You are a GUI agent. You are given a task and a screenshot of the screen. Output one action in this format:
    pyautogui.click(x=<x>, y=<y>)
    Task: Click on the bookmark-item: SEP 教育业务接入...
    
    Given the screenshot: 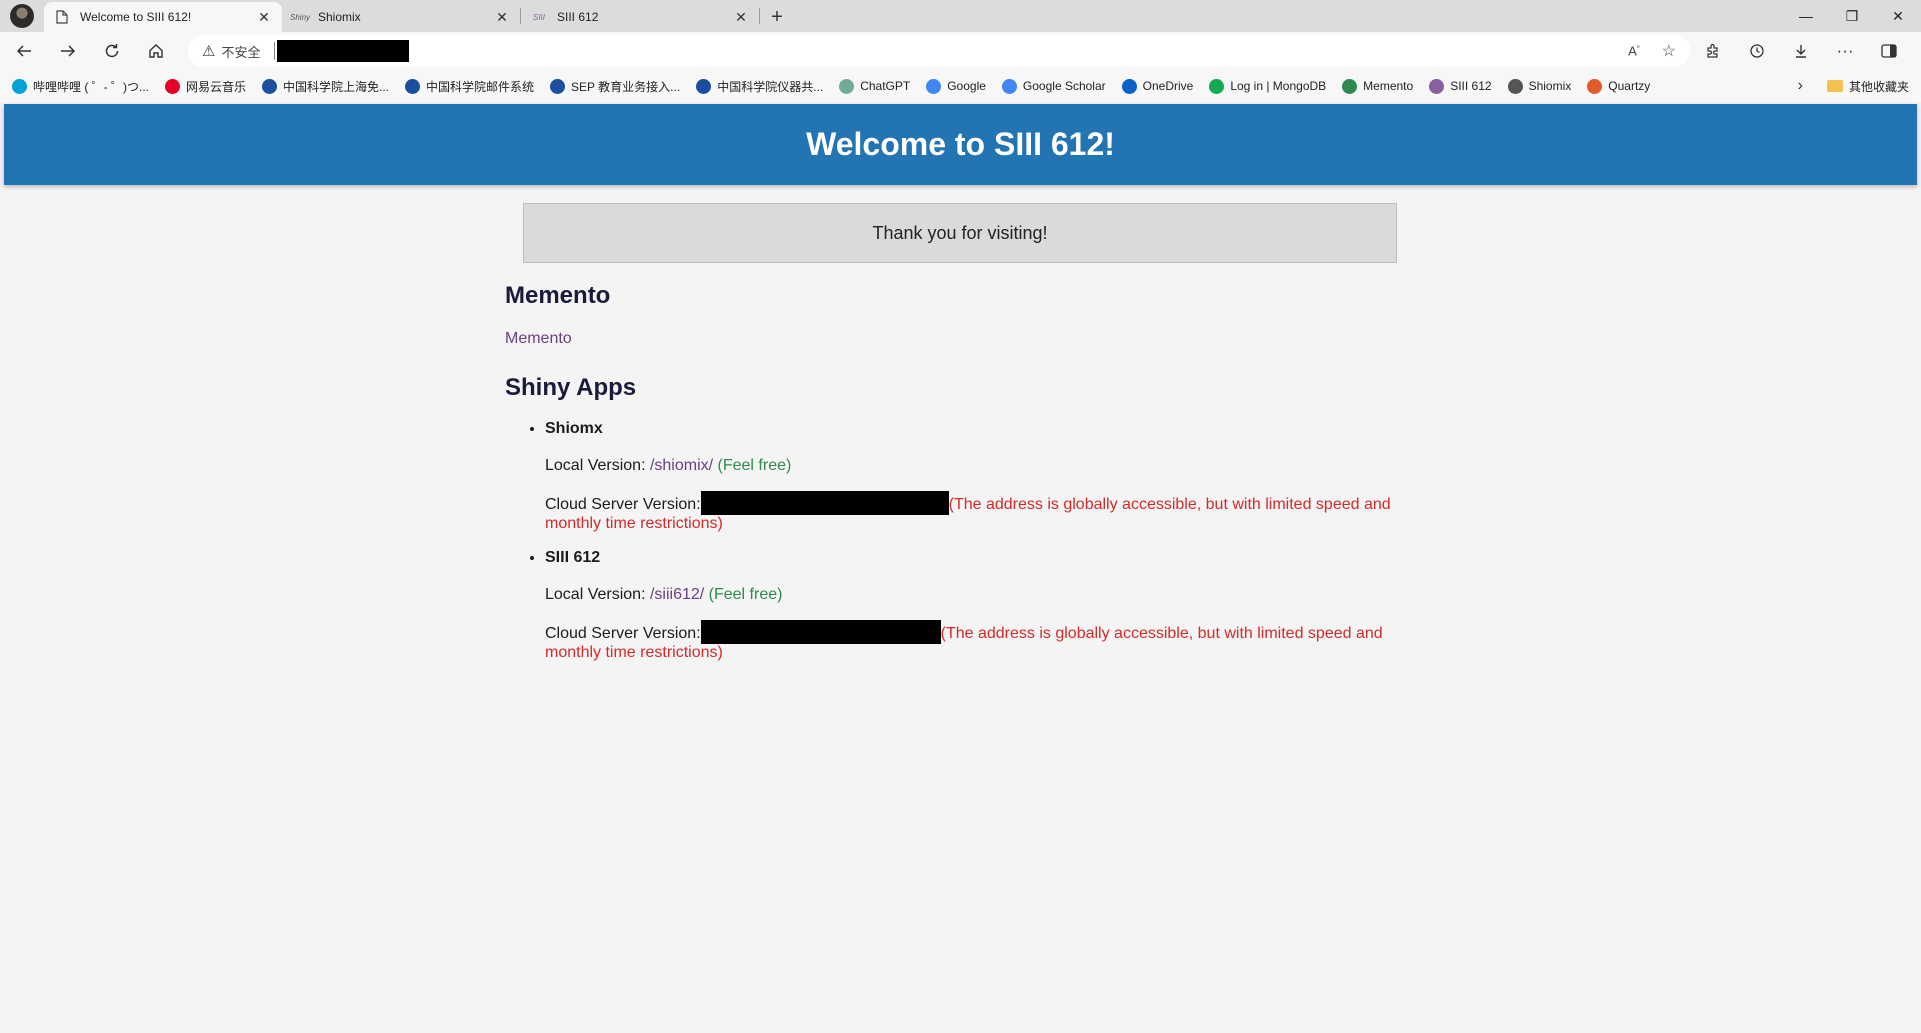 What is the action you would take?
    pyautogui.click(x=615, y=86)
    